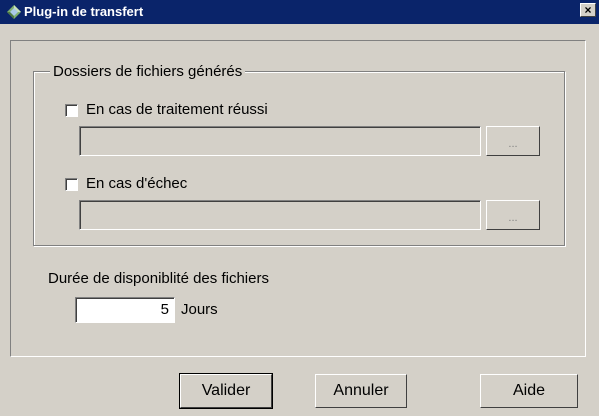  What do you see at coordinates (71, 184) in the screenshot?
I see `failure-checkbox` at bounding box center [71, 184].